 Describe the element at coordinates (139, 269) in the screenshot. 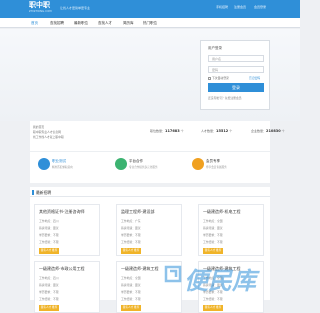

I see `job-title: 一级建造师-建筑工程` at that location.